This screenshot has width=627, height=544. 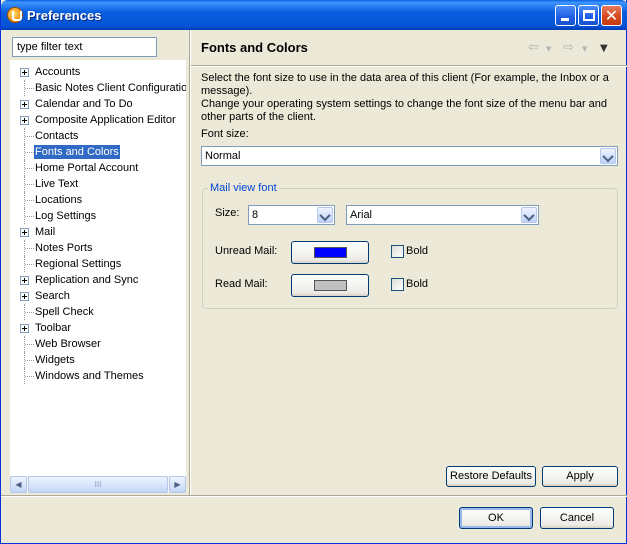 What do you see at coordinates (98, 312) in the screenshot?
I see `tree-item: Spell Check` at bounding box center [98, 312].